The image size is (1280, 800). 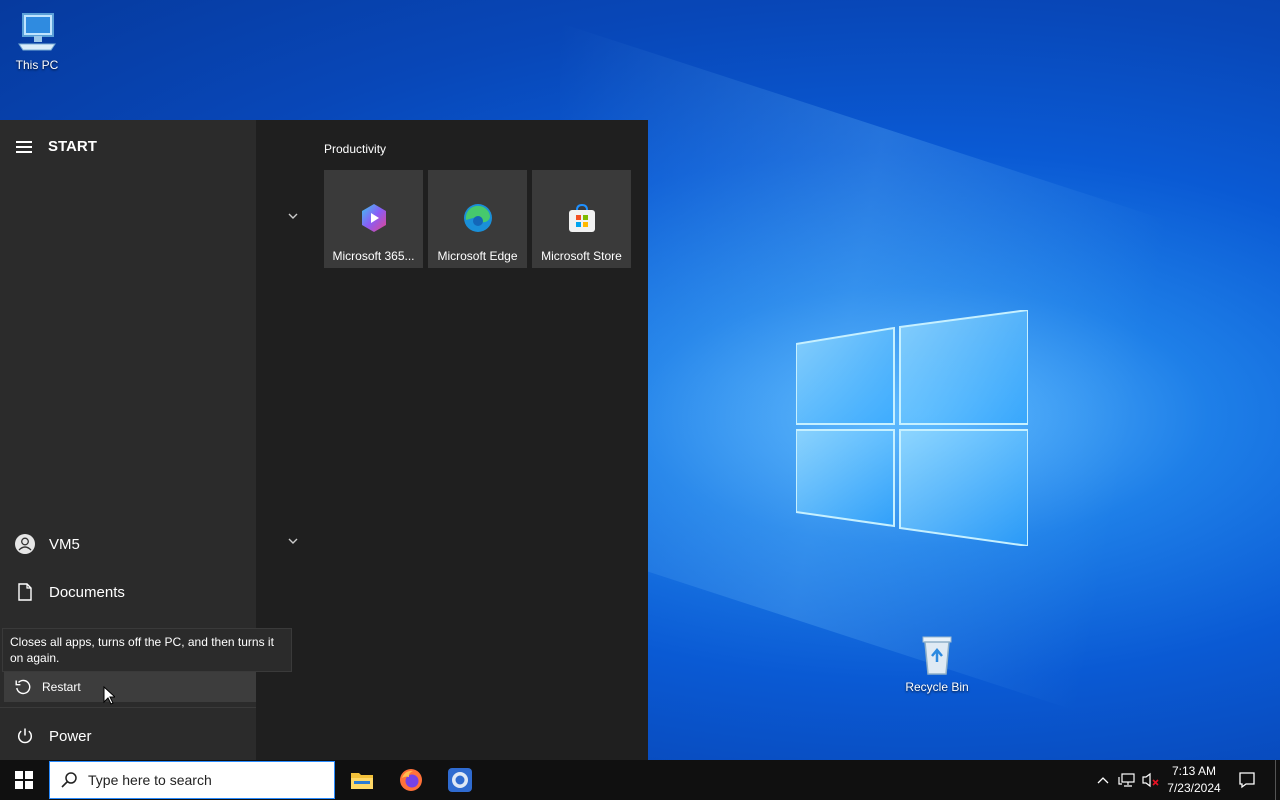 I want to click on edge-icon, so click(x=478, y=218).